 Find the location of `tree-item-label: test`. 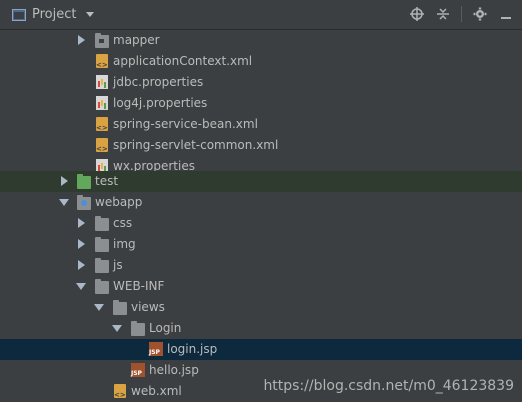

tree-item-label: test is located at coordinates (107, 181).